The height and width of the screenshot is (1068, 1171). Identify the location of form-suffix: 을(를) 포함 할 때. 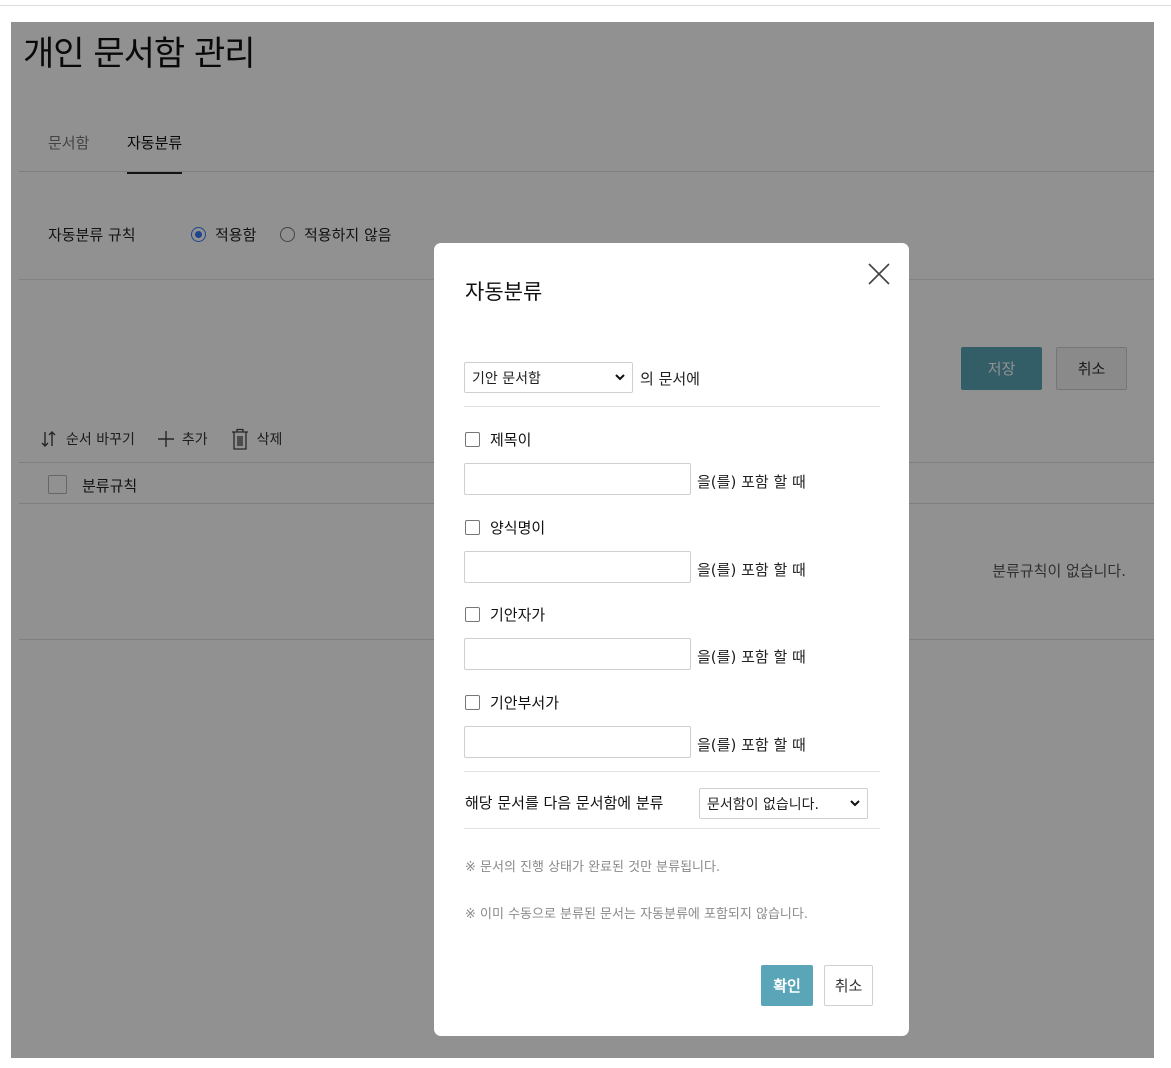
(751, 570).